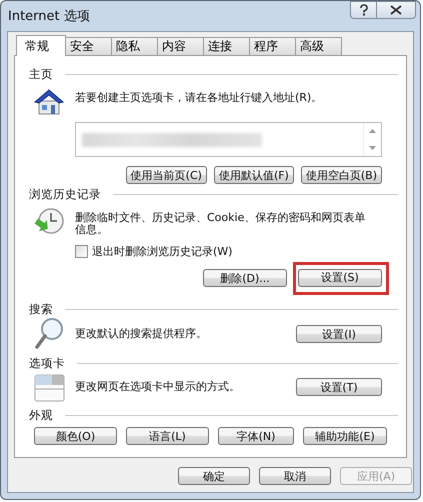 This screenshot has width=423, height=502. What do you see at coordinates (158, 387) in the screenshot?
I see `description-text: 更改网页在选项卡中显示的方式。` at bounding box center [158, 387].